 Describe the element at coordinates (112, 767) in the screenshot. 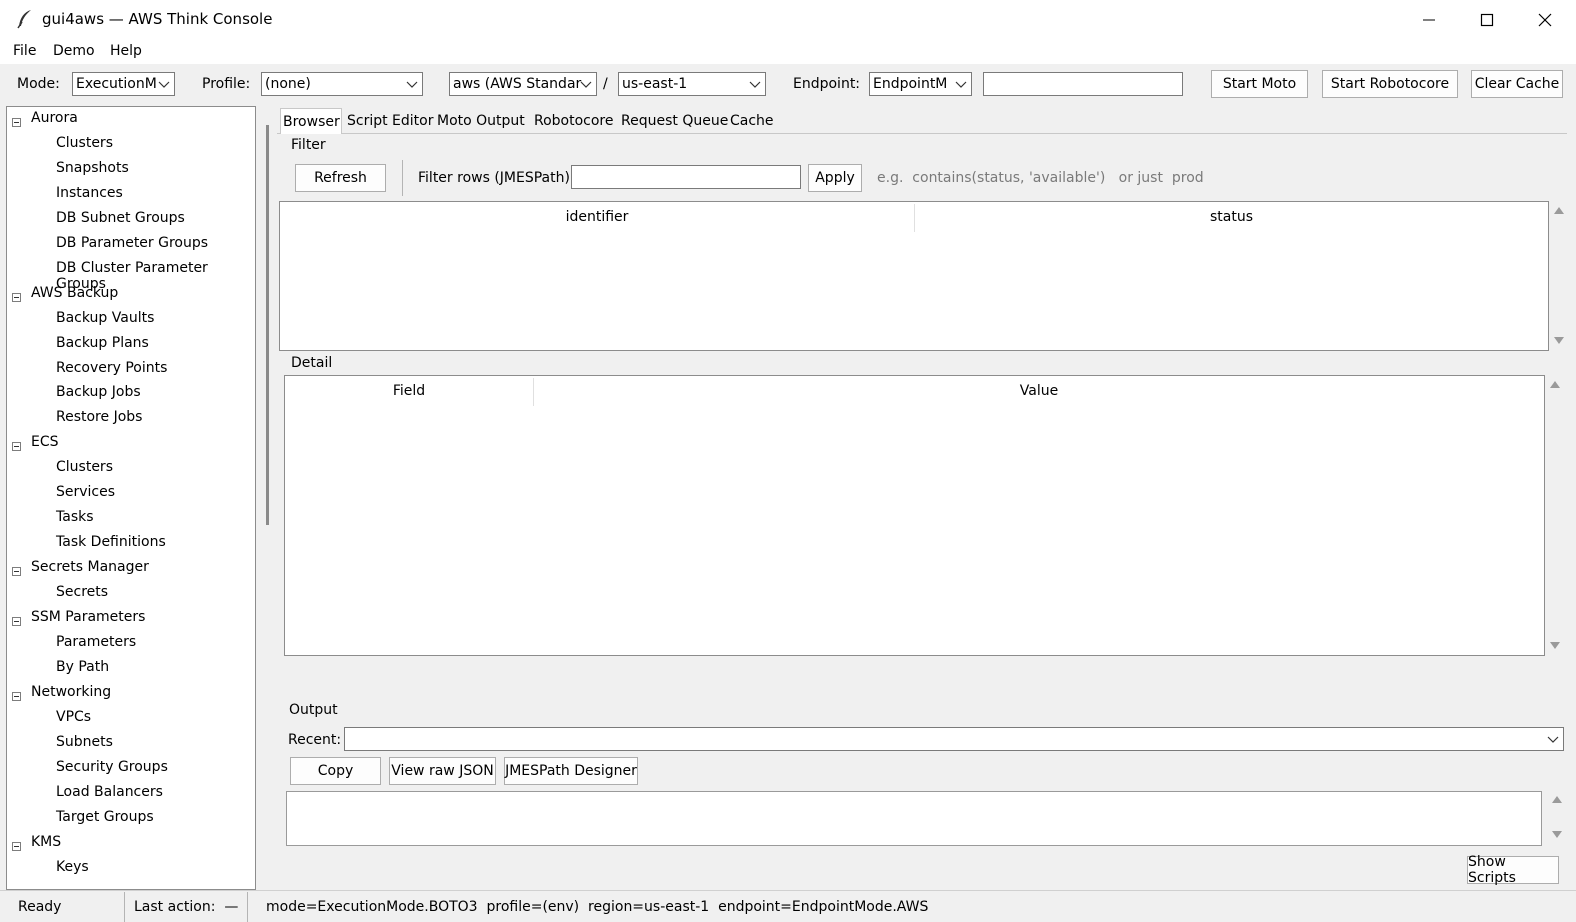

I see `tree-item: Security Groups` at that location.